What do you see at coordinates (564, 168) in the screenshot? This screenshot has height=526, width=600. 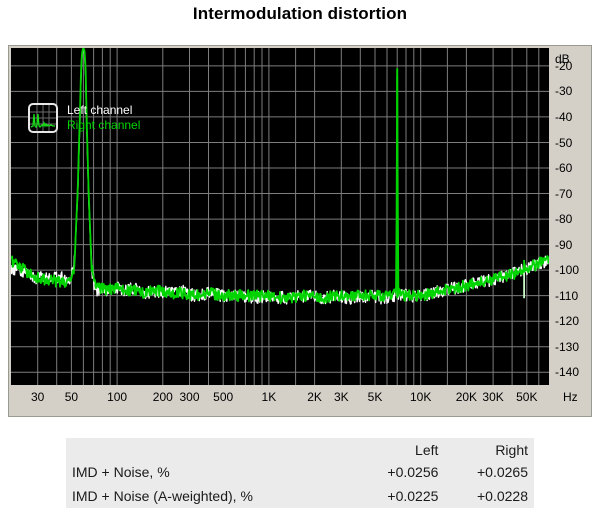 I see `y-axis-tick-minus60: -60` at bounding box center [564, 168].